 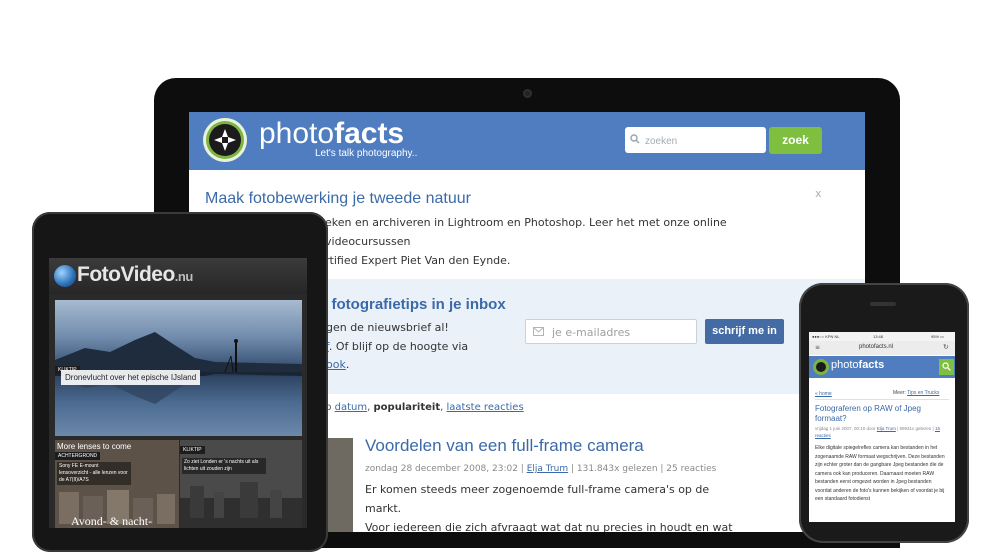 What do you see at coordinates (485, 407) in the screenshot?
I see `sort-by-latest-reactions: laatste reacties` at bounding box center [485, 407].